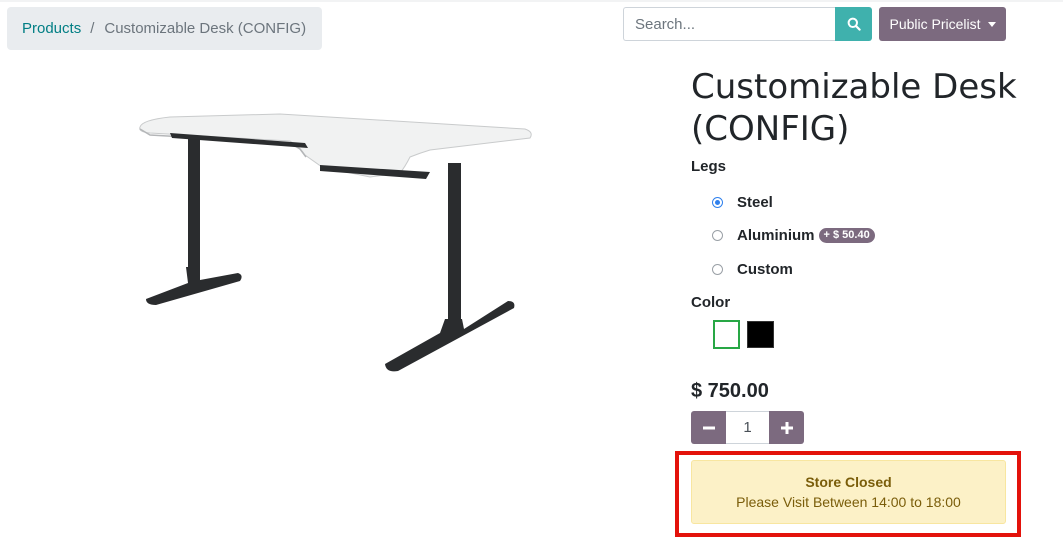  Describe the element at coordinates (531, 1) in the screenshot. I see `top-border-line` at that location.